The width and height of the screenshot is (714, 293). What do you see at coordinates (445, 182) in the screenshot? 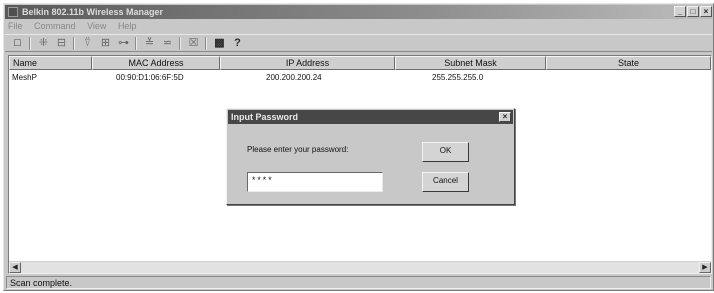
I see `cancel-button: Cancel` at bounding box center [445, 182].